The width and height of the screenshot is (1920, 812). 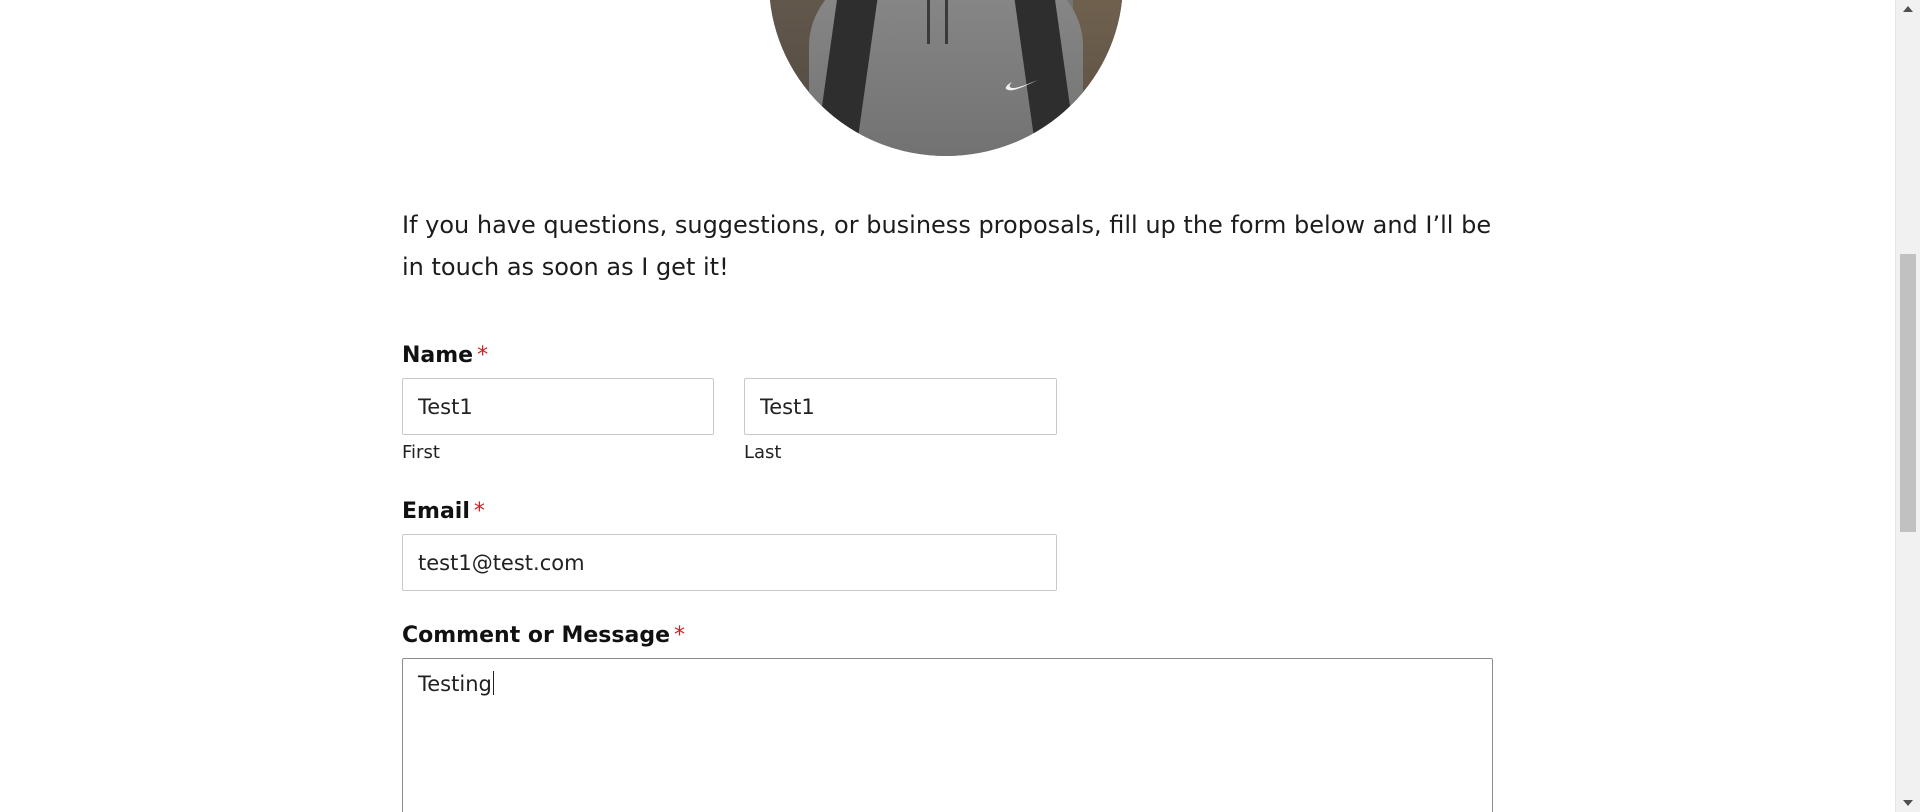 I want to click on name-label: Name *, so click(x=445, y=355).